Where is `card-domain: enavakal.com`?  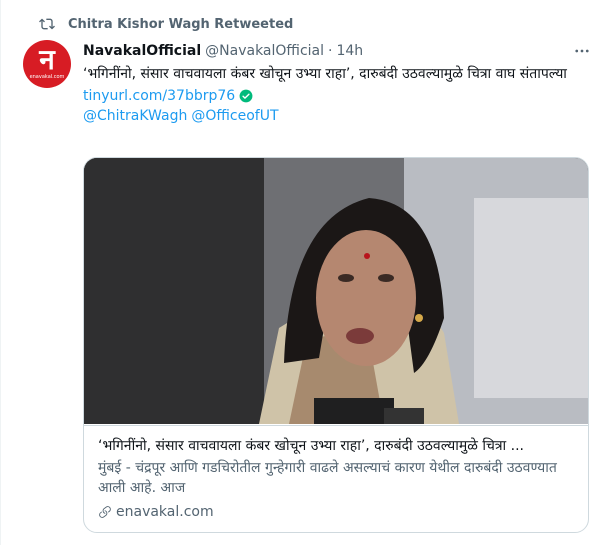 card-domain: enavakal.com is located at coordinates (165, 512).